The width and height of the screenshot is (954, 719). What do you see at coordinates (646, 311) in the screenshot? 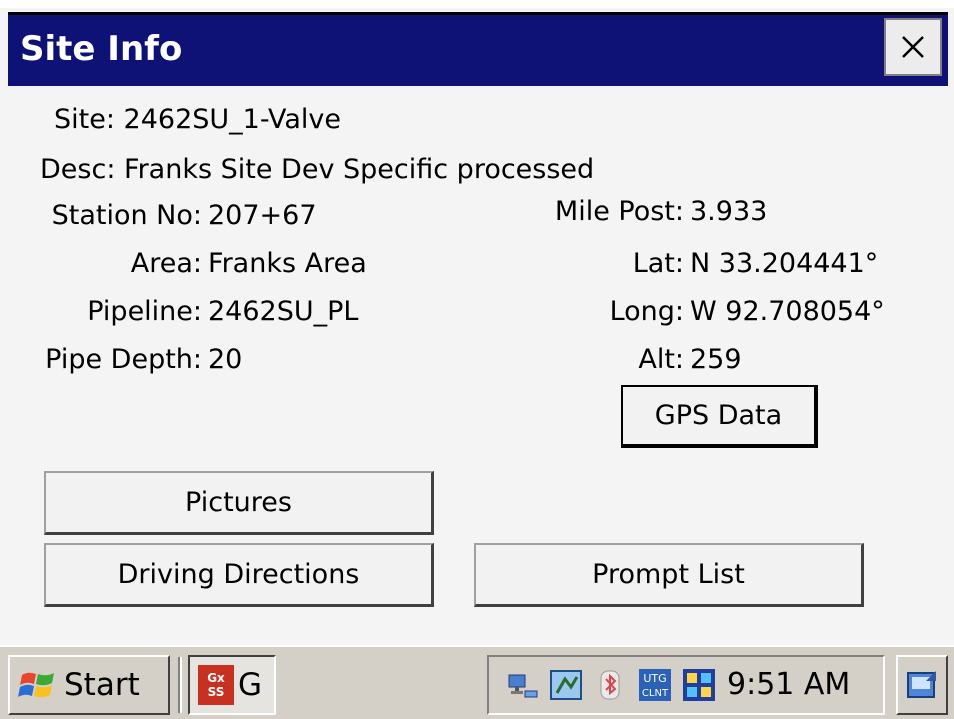
I see `long-label: Long:` at bounding box center [646, 311].